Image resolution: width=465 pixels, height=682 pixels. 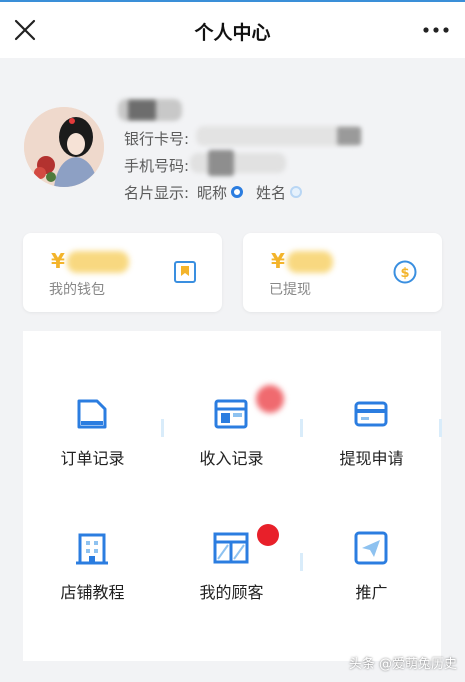 What do you see at coordinates (342, 272) in the screenshot?
I see `withdrawn-card: ¥ 已提现 $` at bounding box center [342, 272].